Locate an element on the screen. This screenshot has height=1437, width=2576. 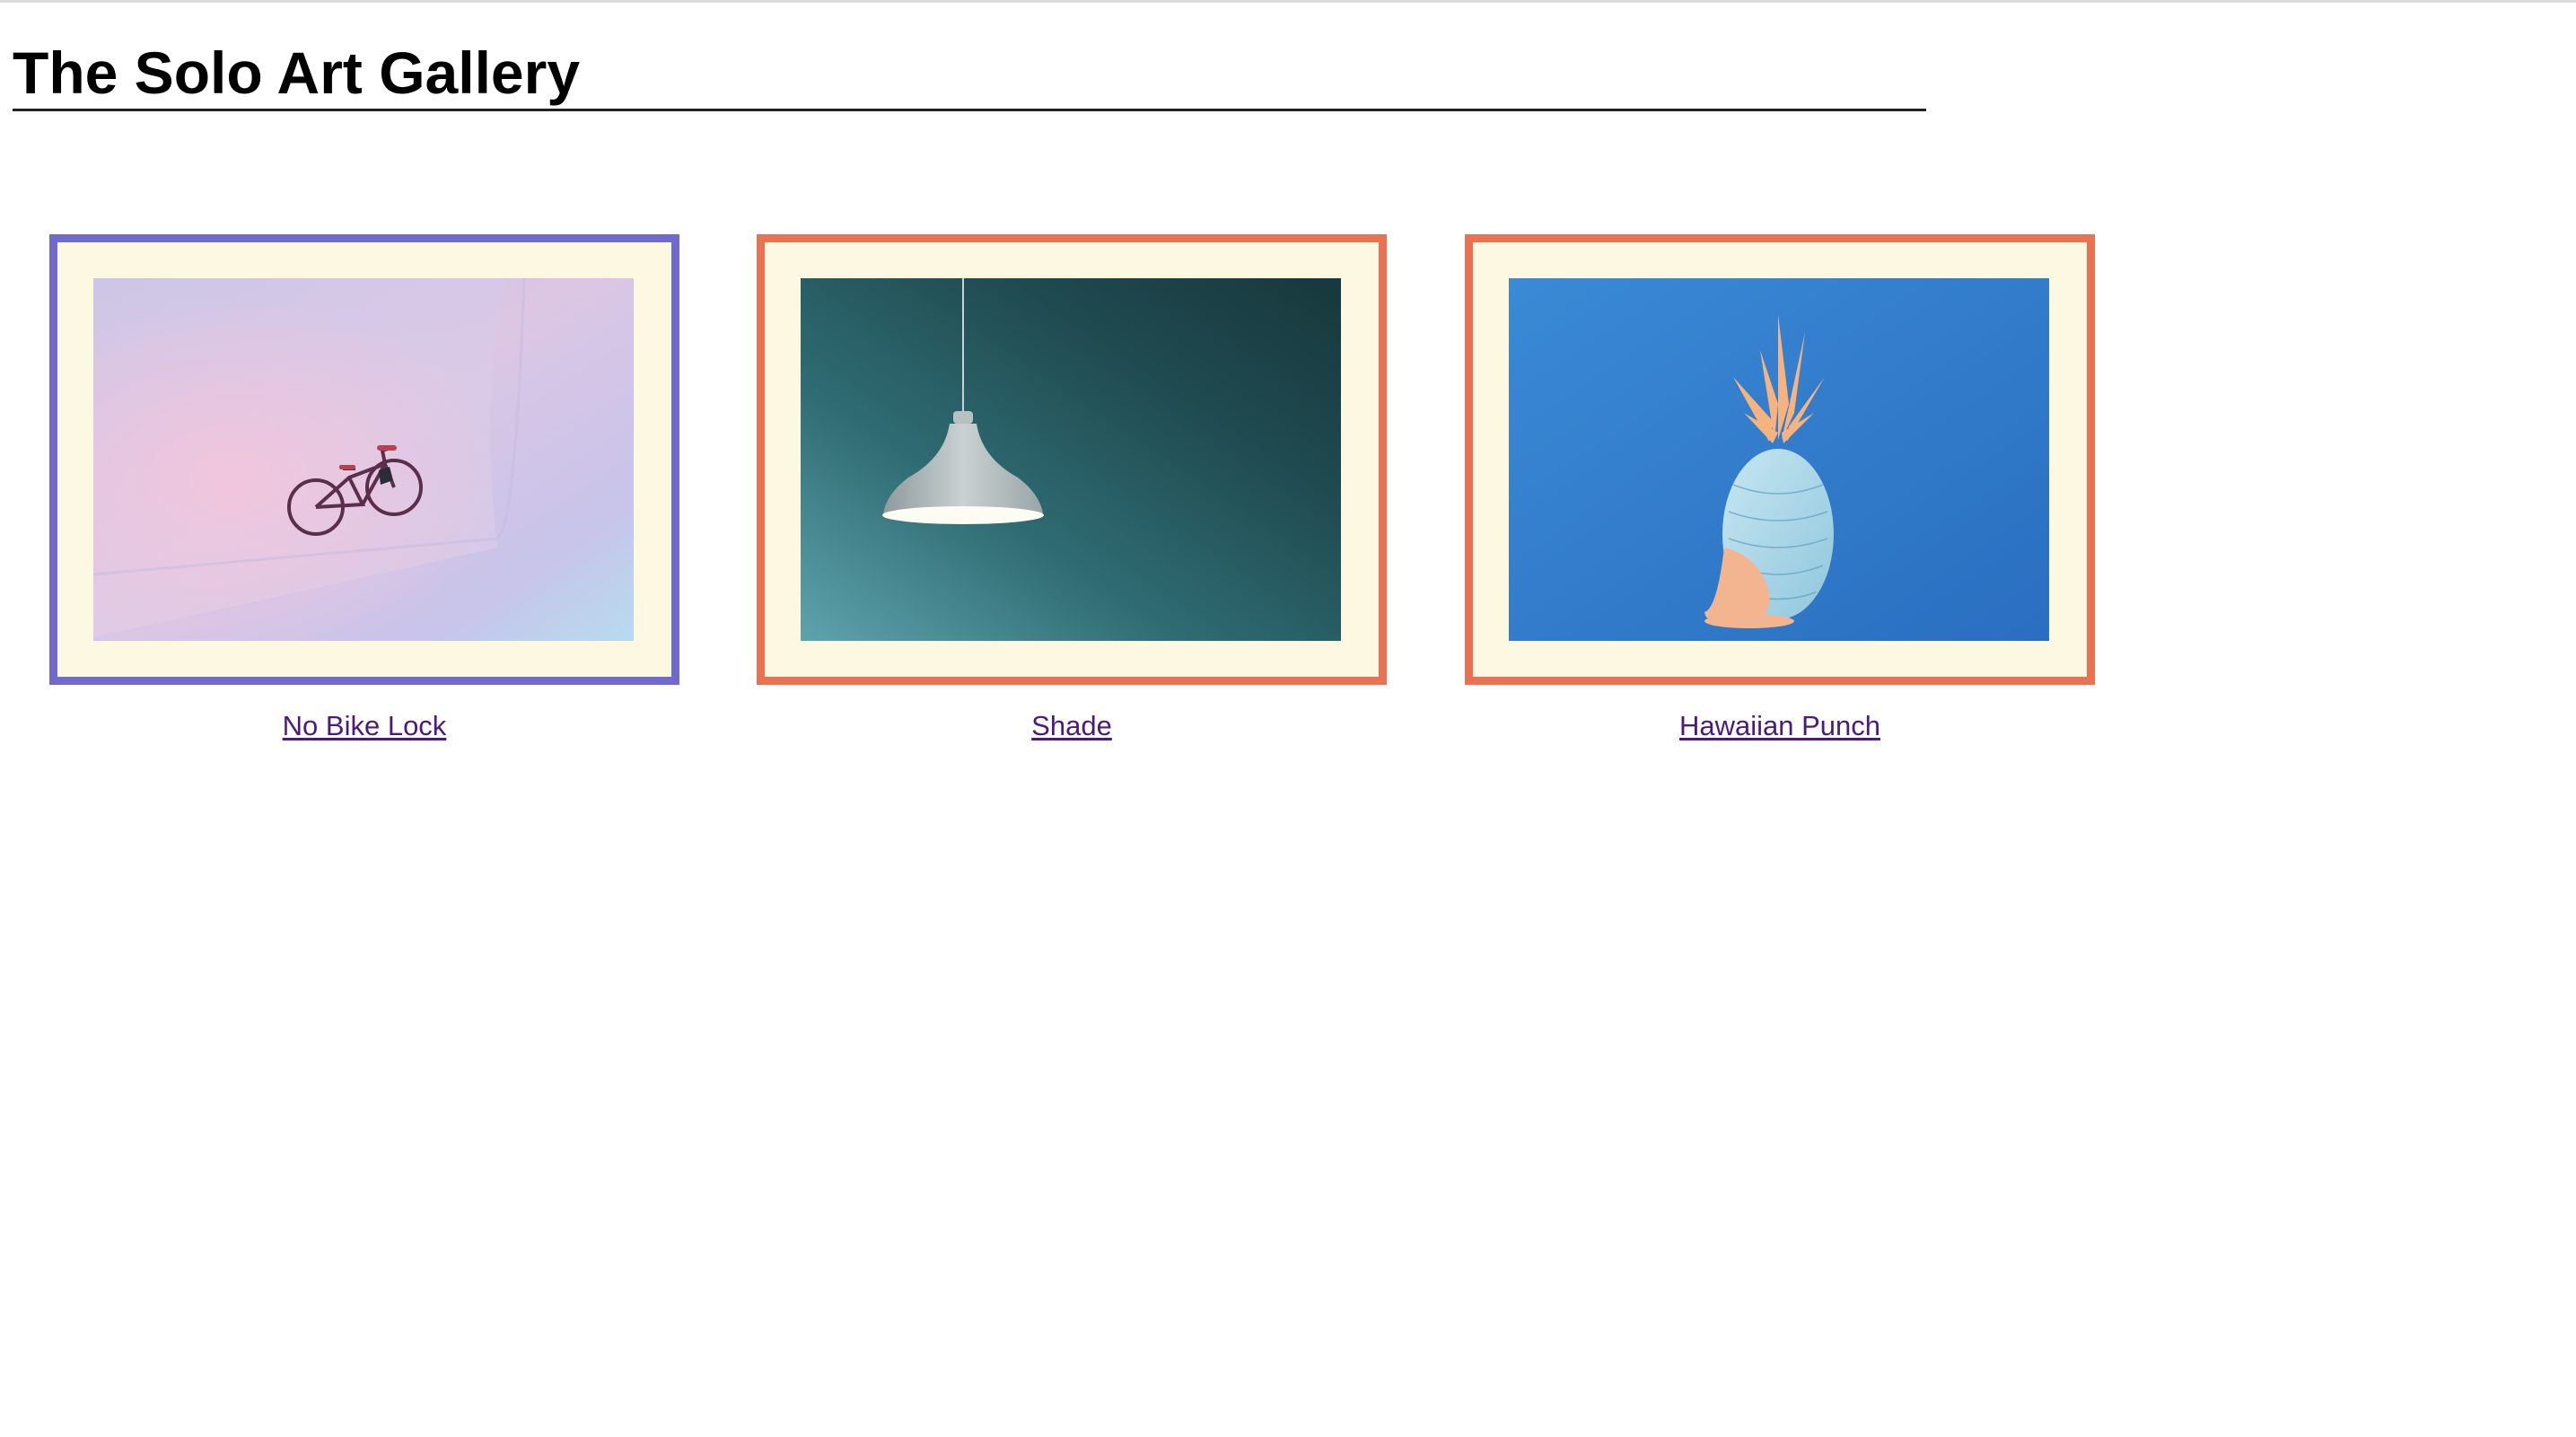
bicycle-photo is located at coordinates (363, 459).